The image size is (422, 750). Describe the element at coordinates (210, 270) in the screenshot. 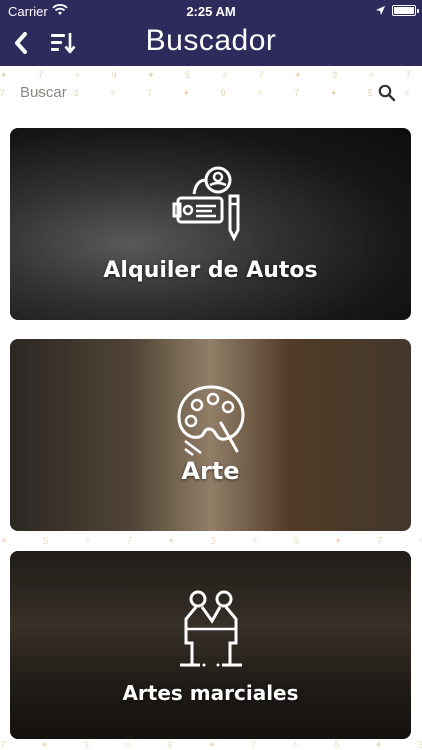

I see `category-label: Alquiler de Autos` at that location.